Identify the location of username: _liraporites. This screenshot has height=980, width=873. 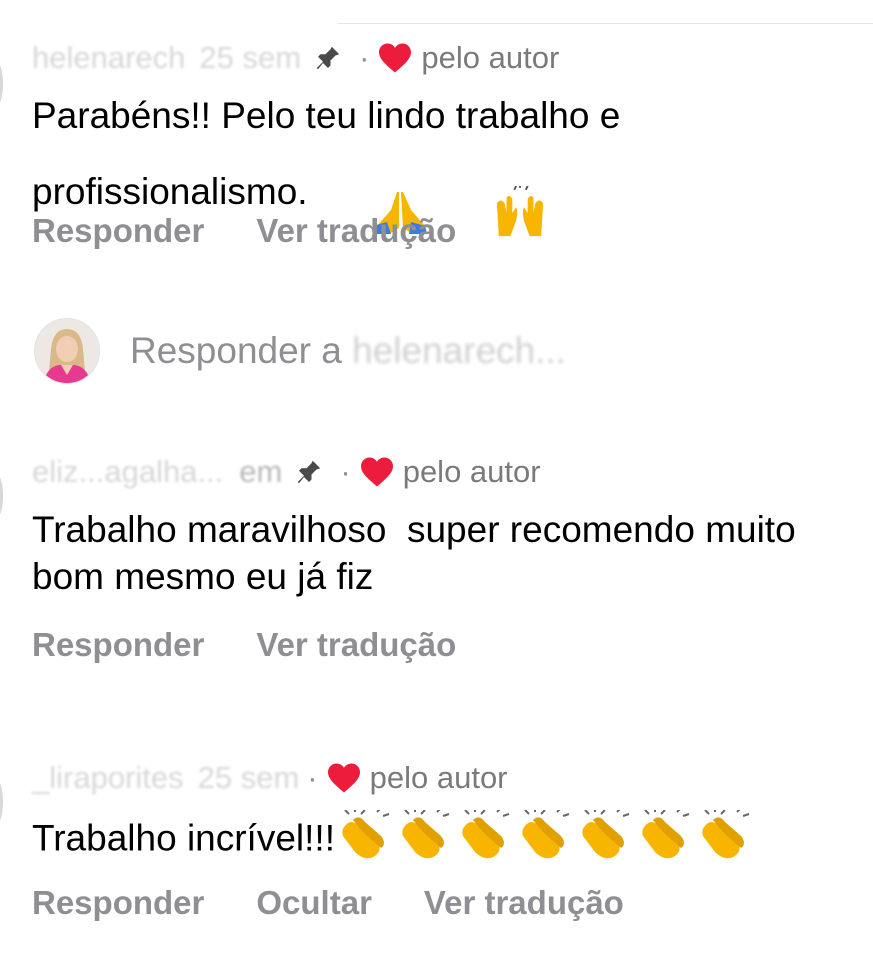
(108, 778).